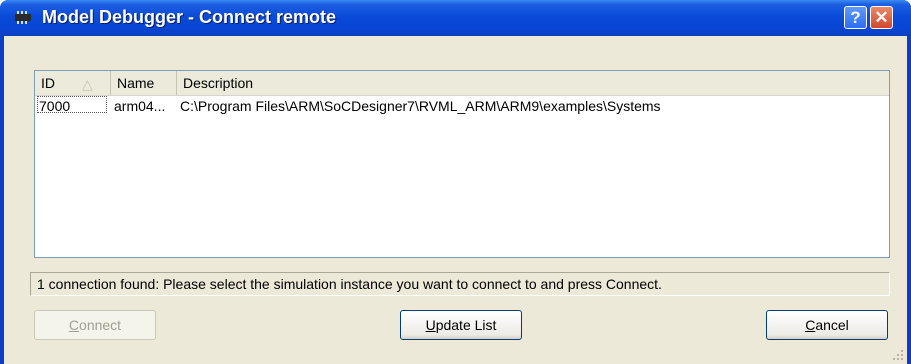  What do you see at coordinates (48, 83) in the screenshot?
I see `column-header-id-label: ID` at bounding box center [48, 83].